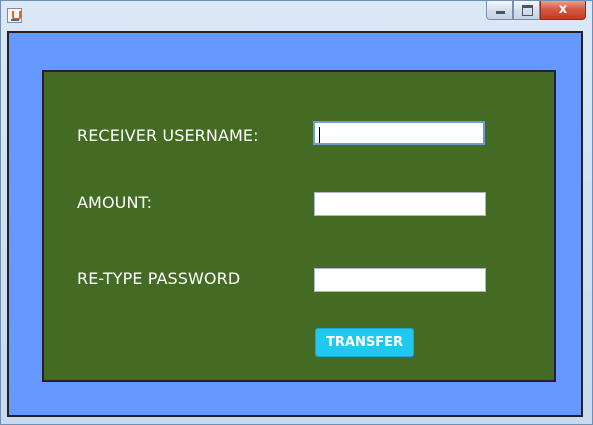 The height and width of the screenshot is (425, 593). Describe the element at coordinates (296, 14) in the screenshot. I see `title-bar: x` at that location.